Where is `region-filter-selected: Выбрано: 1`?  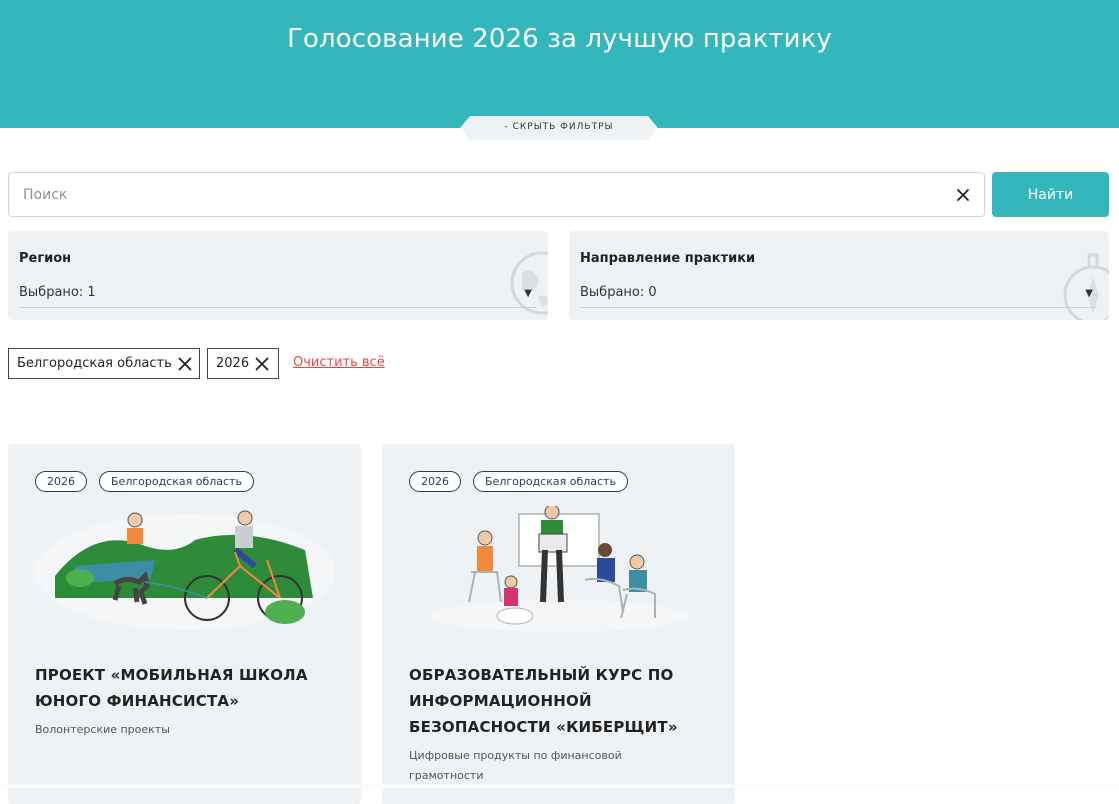
region-filter-selected: Выбрано: 1 is located at coordinates (57, 292).